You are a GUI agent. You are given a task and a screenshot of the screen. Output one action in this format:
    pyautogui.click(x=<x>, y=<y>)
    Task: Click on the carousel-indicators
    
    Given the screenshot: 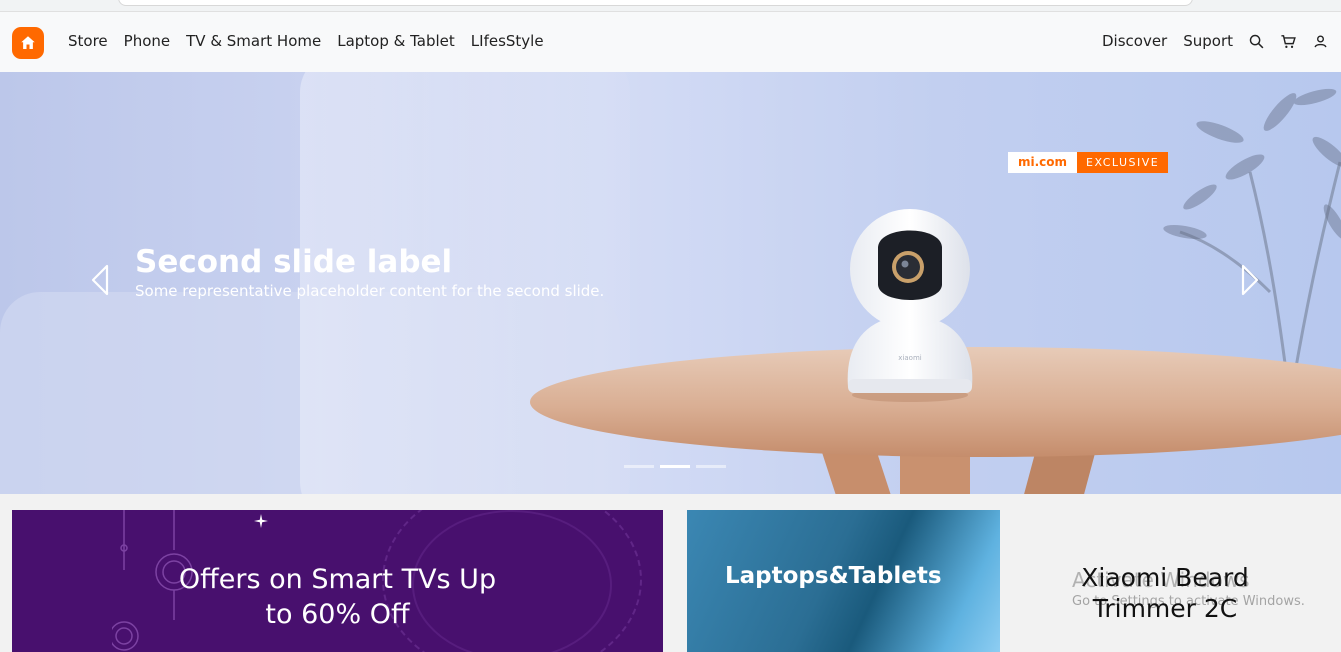 What is the action you would take?
    pyautogui.click(x=675, y=466)
    